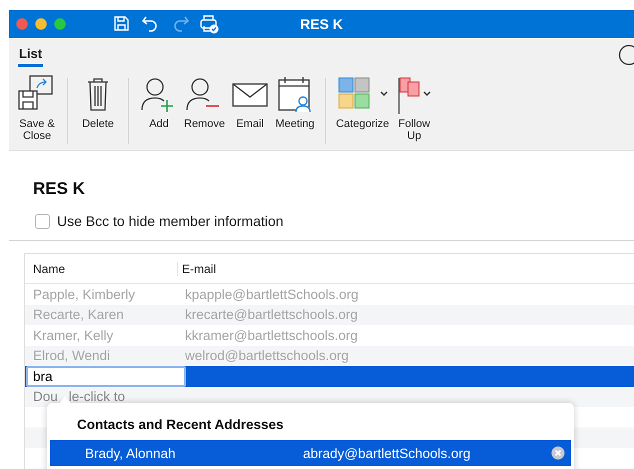  Describe the element at coordinates (159, 102) in the screenshot. I see `add-button: Add` at that location.